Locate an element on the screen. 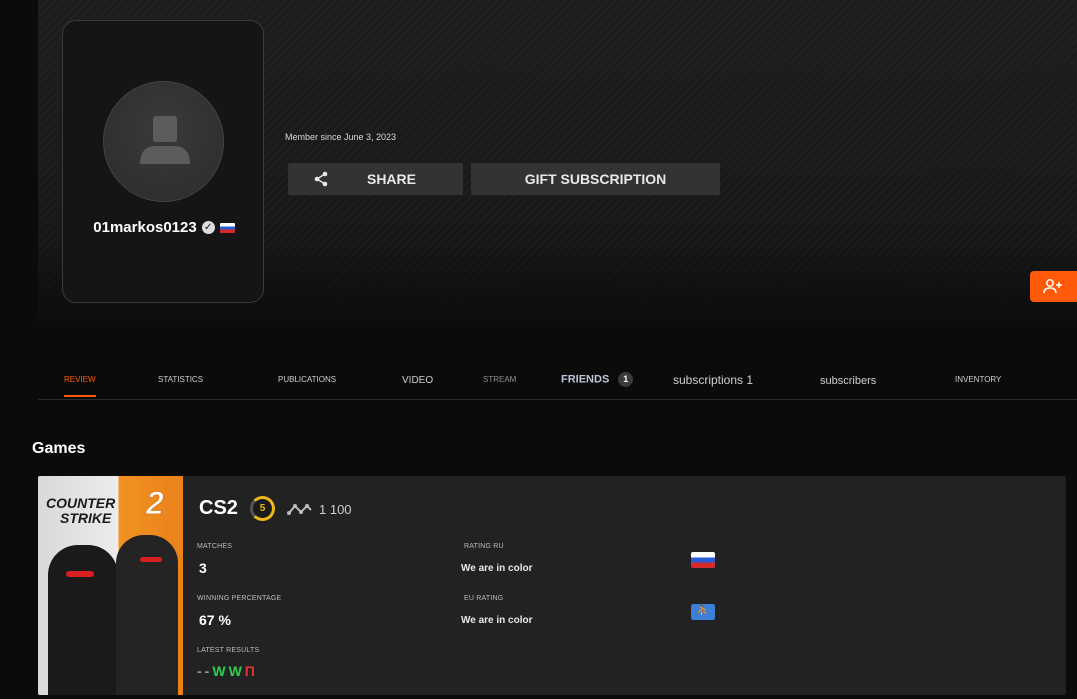  add-friend-button is located at coordinates (1053, 286).